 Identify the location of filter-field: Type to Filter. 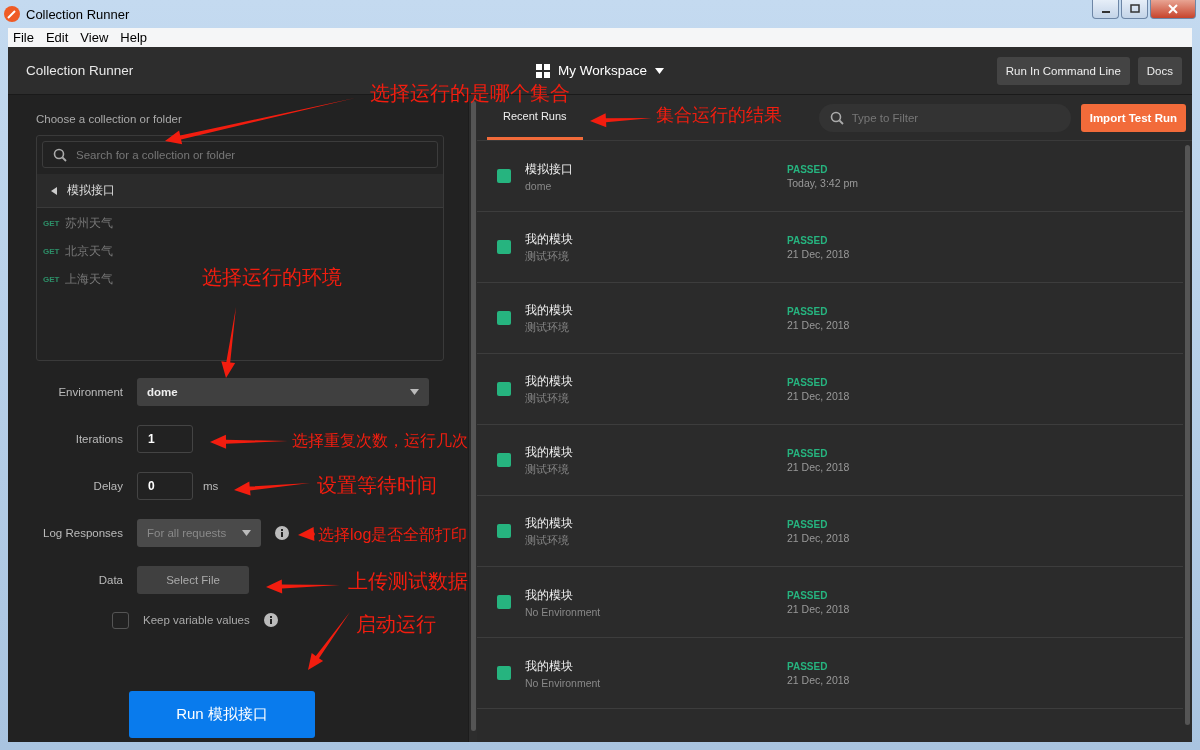
(944, 117).